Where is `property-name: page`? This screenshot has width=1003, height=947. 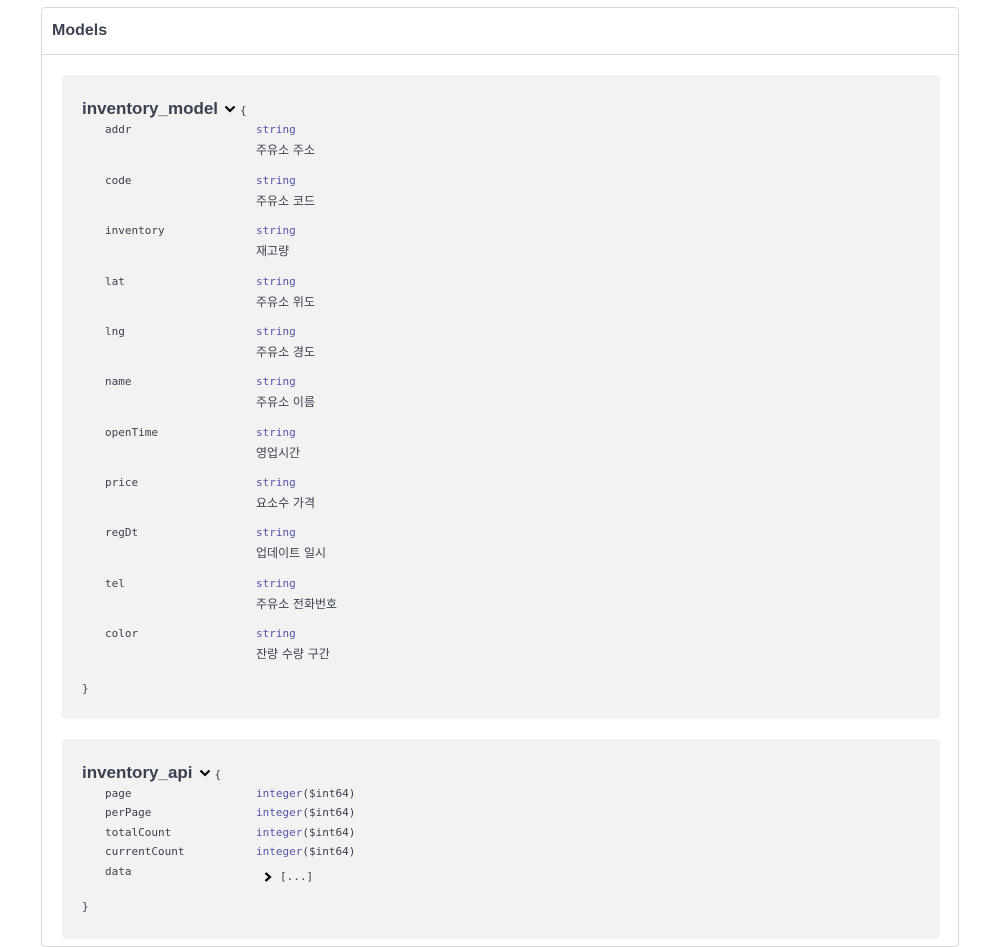
property-name: page is located at coordinates (118, 793).